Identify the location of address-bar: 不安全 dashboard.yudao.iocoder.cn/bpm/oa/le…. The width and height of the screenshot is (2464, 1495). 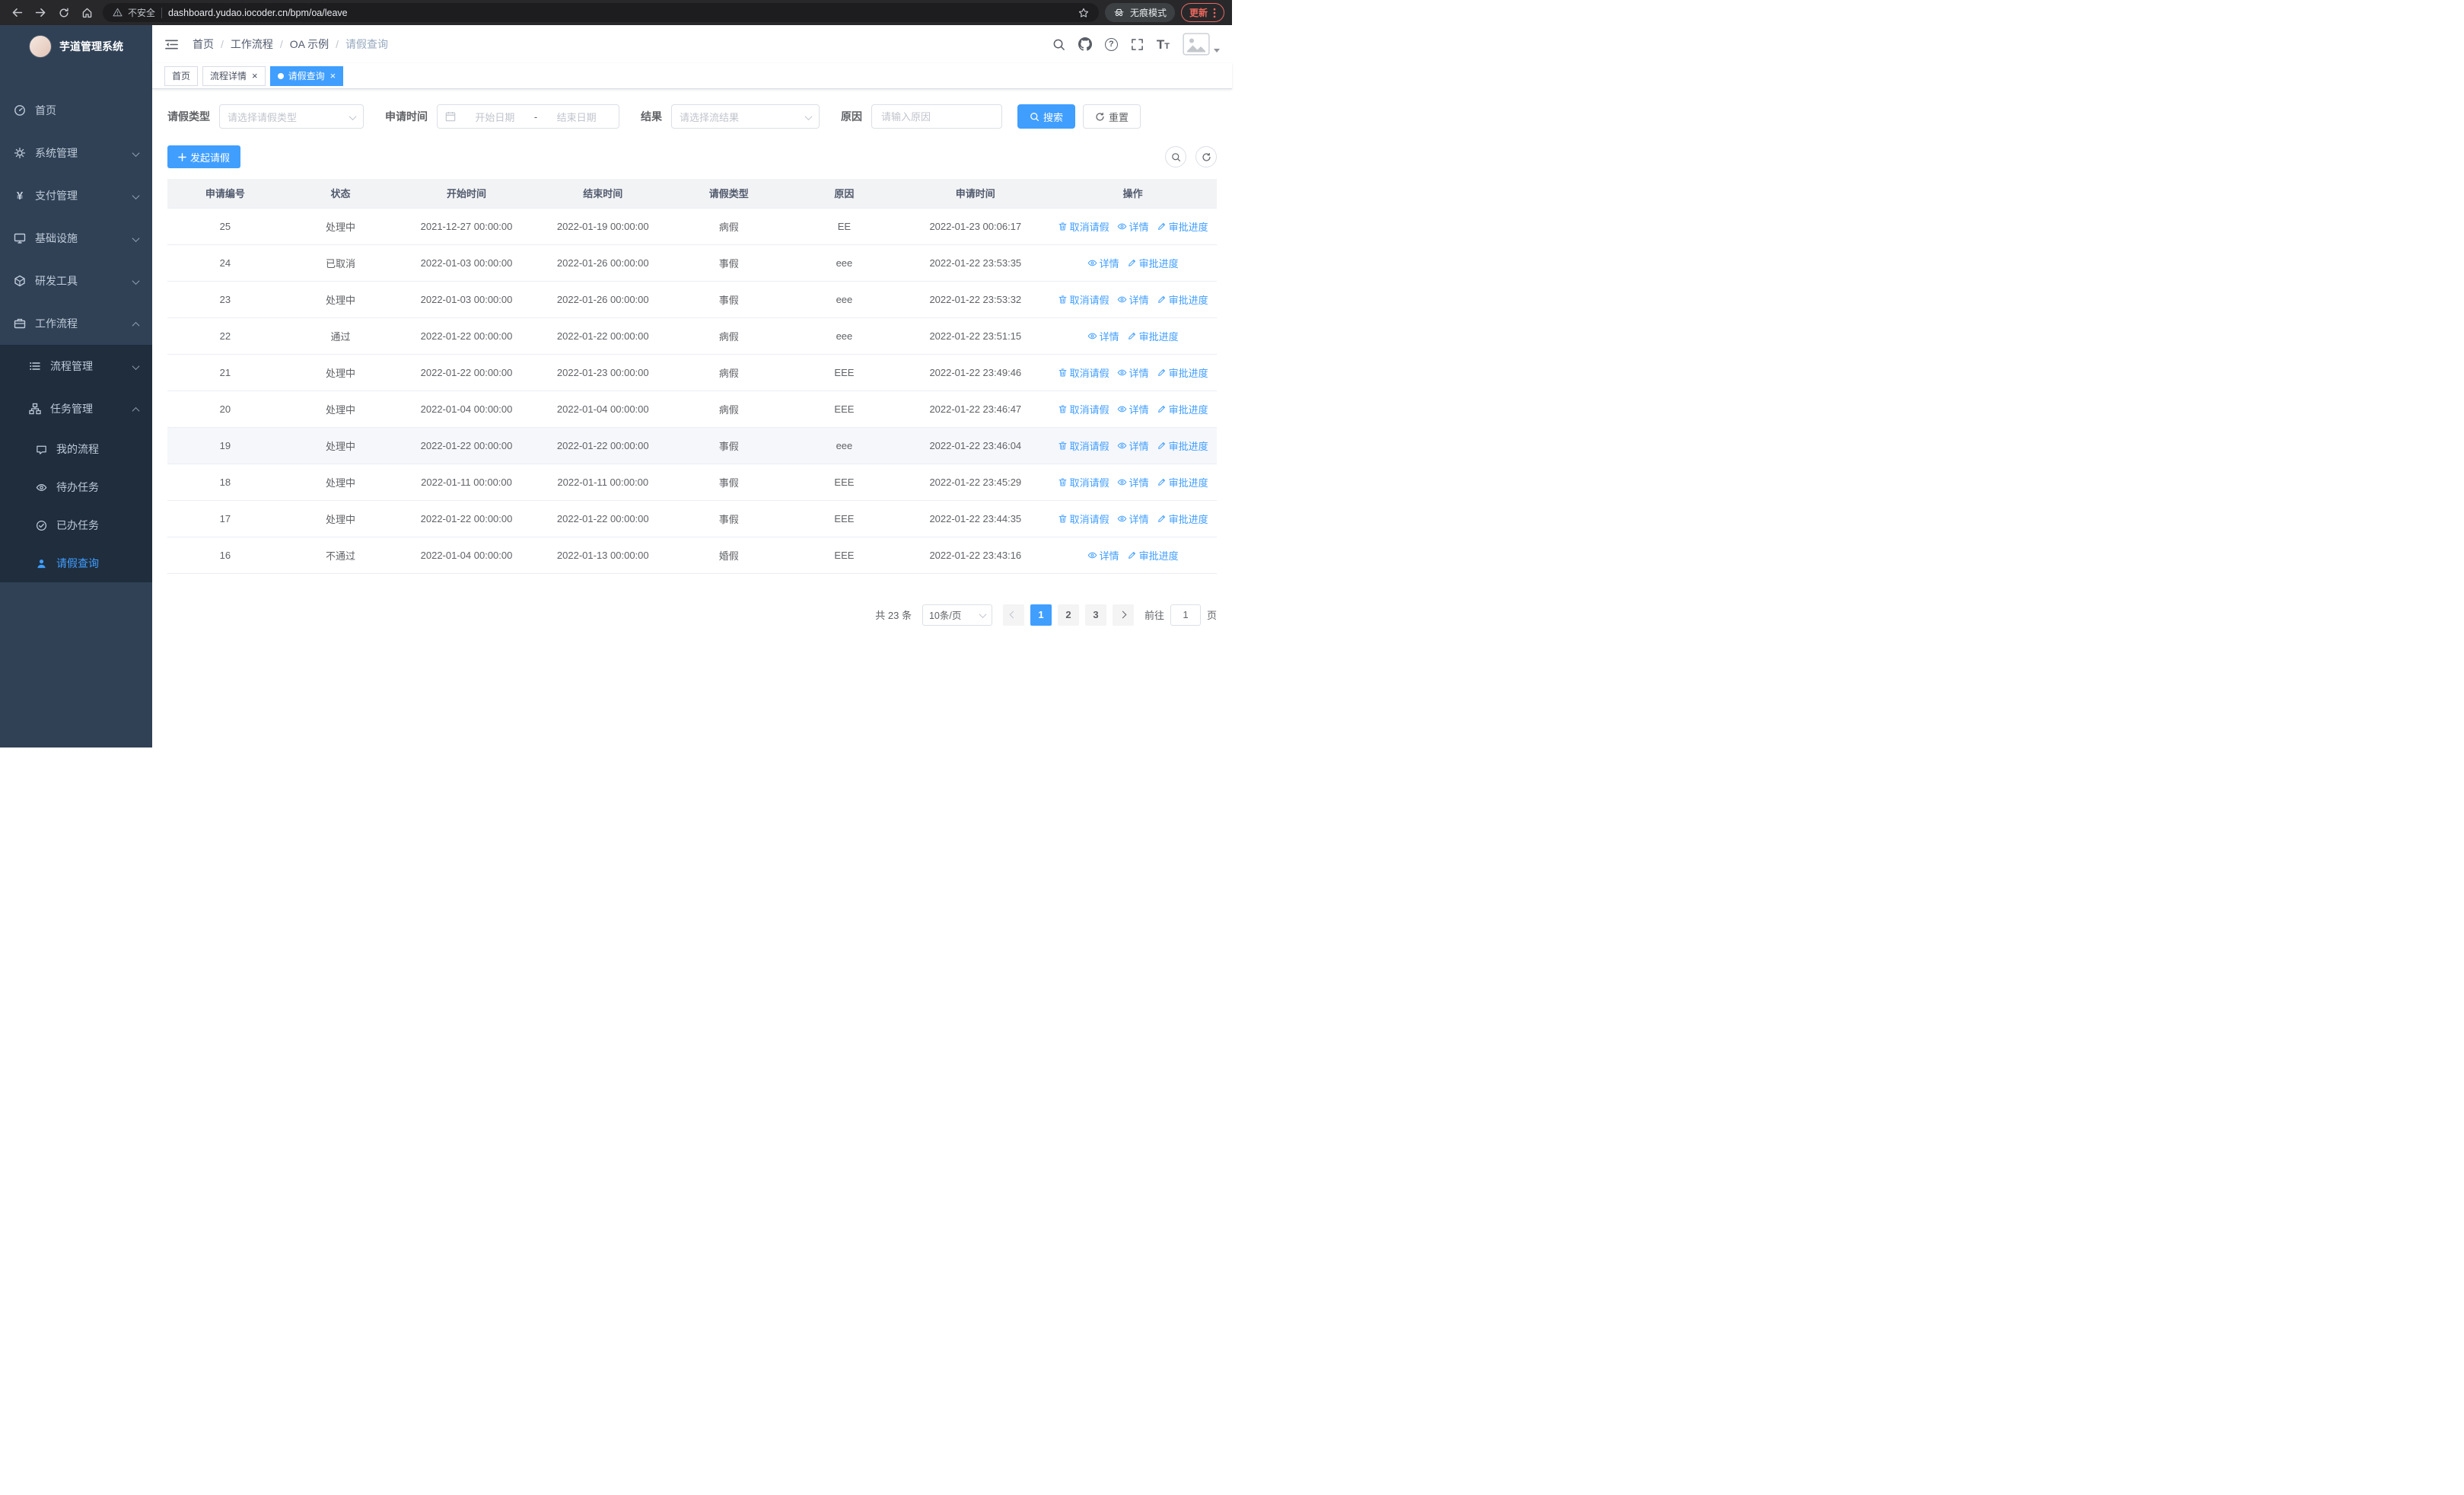
(601, 13).